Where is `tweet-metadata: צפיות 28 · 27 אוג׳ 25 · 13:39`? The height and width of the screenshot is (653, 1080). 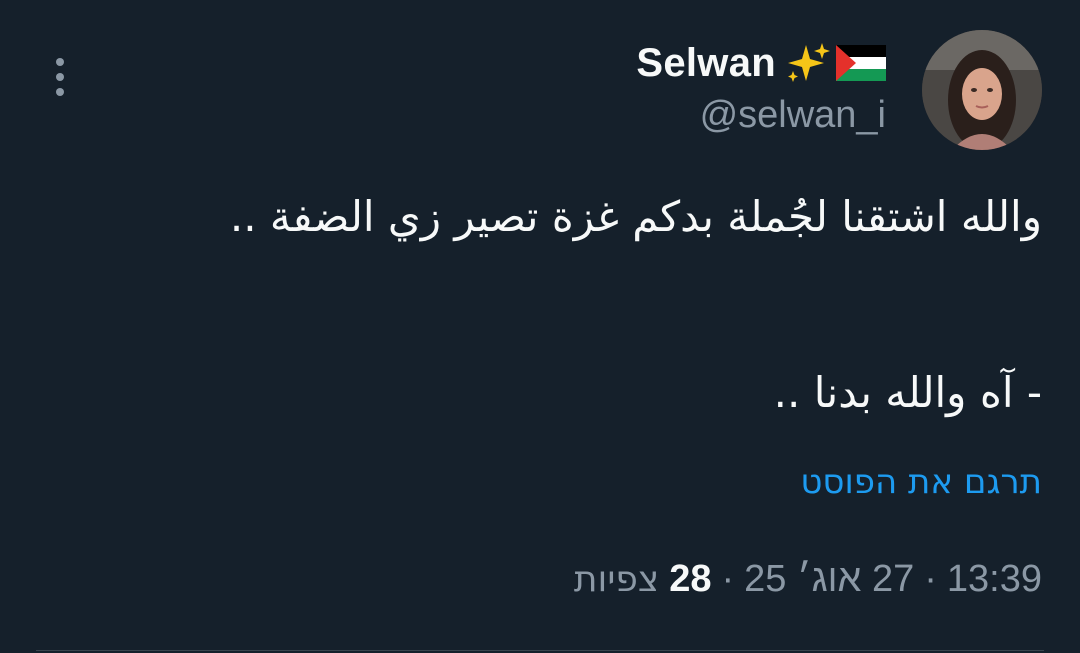
tweet-metadata: צפיות 28 · 27 אוג׳ 25 · 13:39 is located at coordinates (808, 579).